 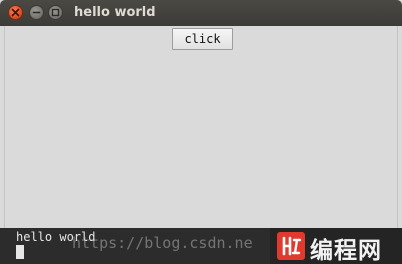 I want to click on click-button: click, so click(x=202, y=39).